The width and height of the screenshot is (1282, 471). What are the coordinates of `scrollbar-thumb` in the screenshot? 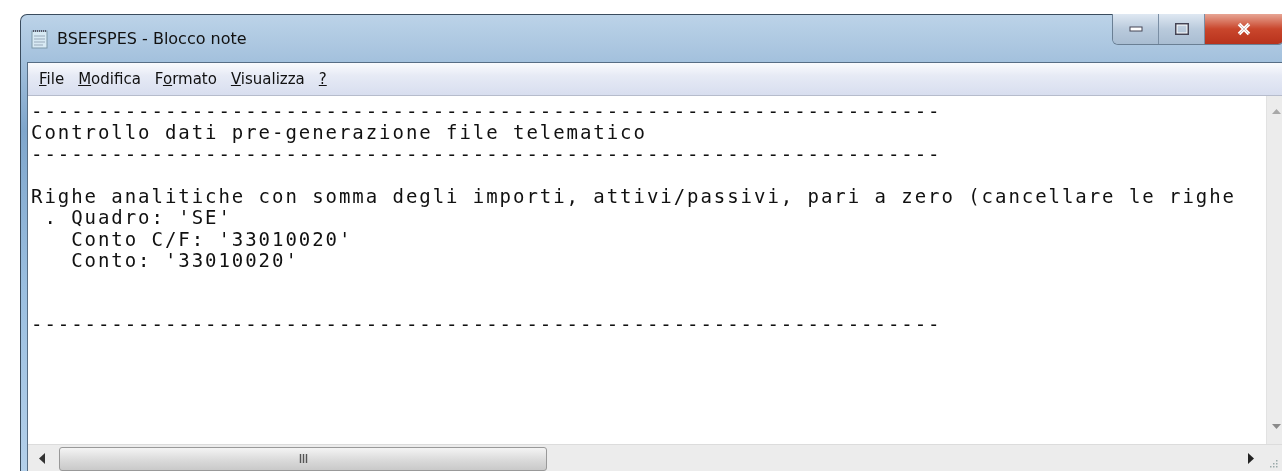 It's located at (303, 458).